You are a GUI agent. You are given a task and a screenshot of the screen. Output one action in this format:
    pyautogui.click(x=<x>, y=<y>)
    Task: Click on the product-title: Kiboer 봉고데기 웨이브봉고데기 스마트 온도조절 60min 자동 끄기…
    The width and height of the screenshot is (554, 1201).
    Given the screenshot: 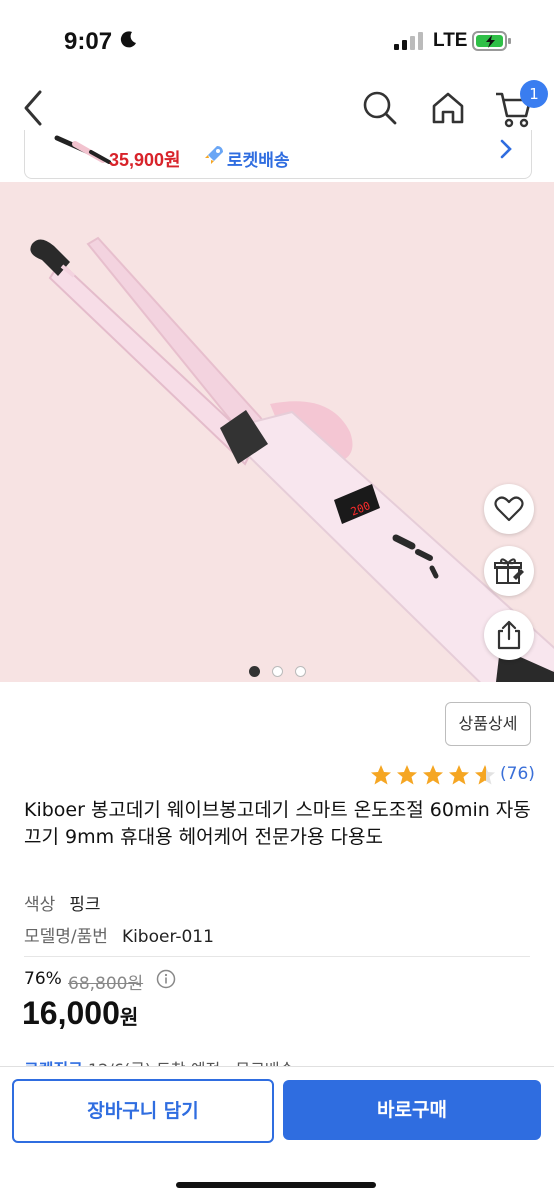 What is the action you would take?
    pyautogui.click(x=277, y=823)
    